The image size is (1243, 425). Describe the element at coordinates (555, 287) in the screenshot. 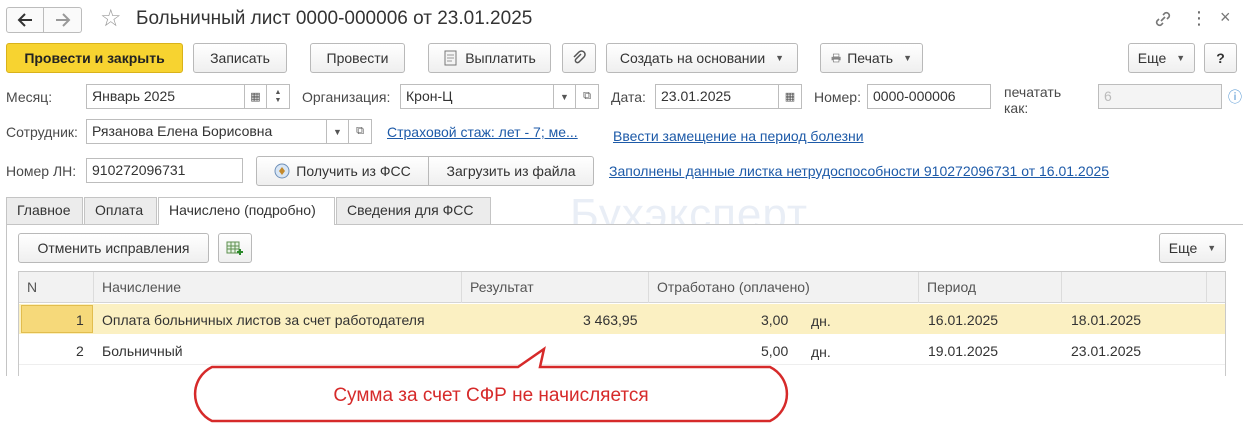

I see `column-header-result: Результат` at that location.